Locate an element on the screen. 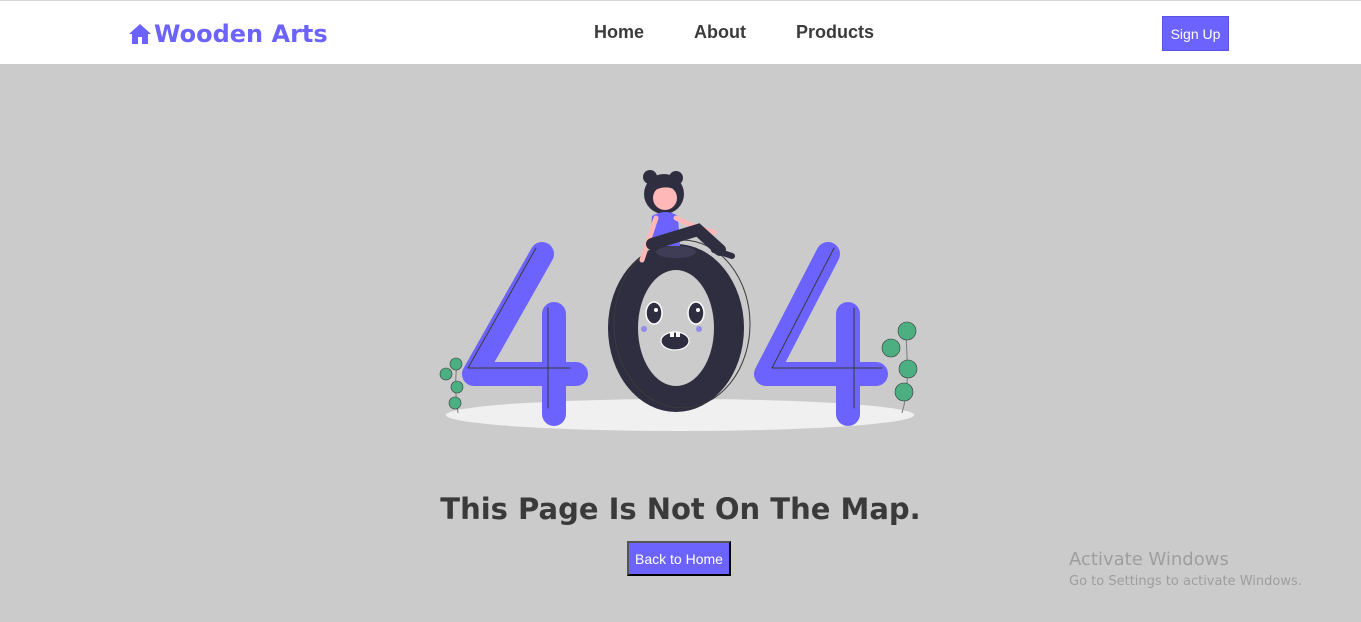 Image resolution: width=1361 pixels, height=622 pixels. nav-link-products: Products is located at coordinates (835, 32).